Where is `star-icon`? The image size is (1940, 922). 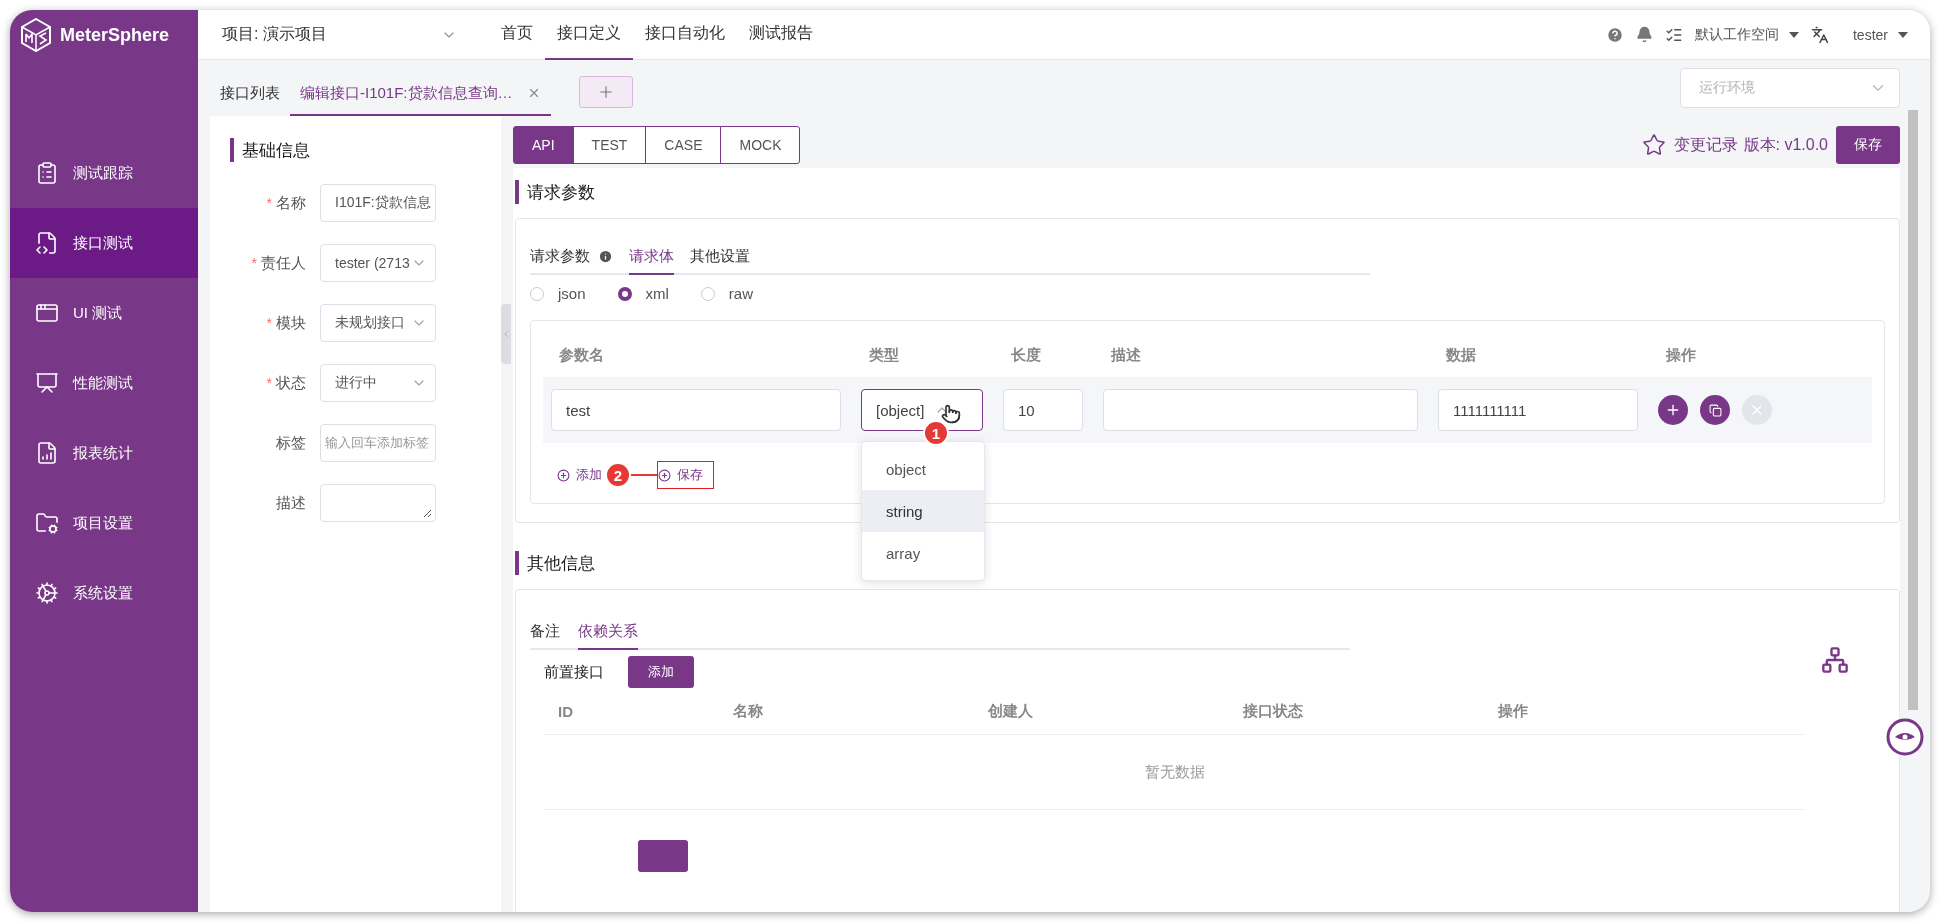 star-icon is located at coordinates (1653, 145).